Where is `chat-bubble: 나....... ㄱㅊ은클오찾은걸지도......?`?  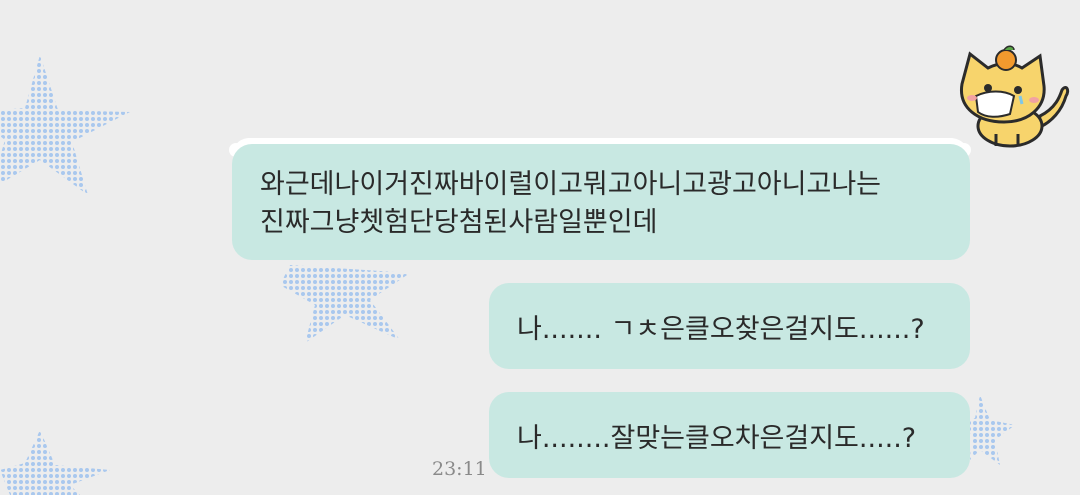 chat-bubble: 나....... ㄱㅊ은클오찾은걸지도......? is located at coordinates (729, 326).